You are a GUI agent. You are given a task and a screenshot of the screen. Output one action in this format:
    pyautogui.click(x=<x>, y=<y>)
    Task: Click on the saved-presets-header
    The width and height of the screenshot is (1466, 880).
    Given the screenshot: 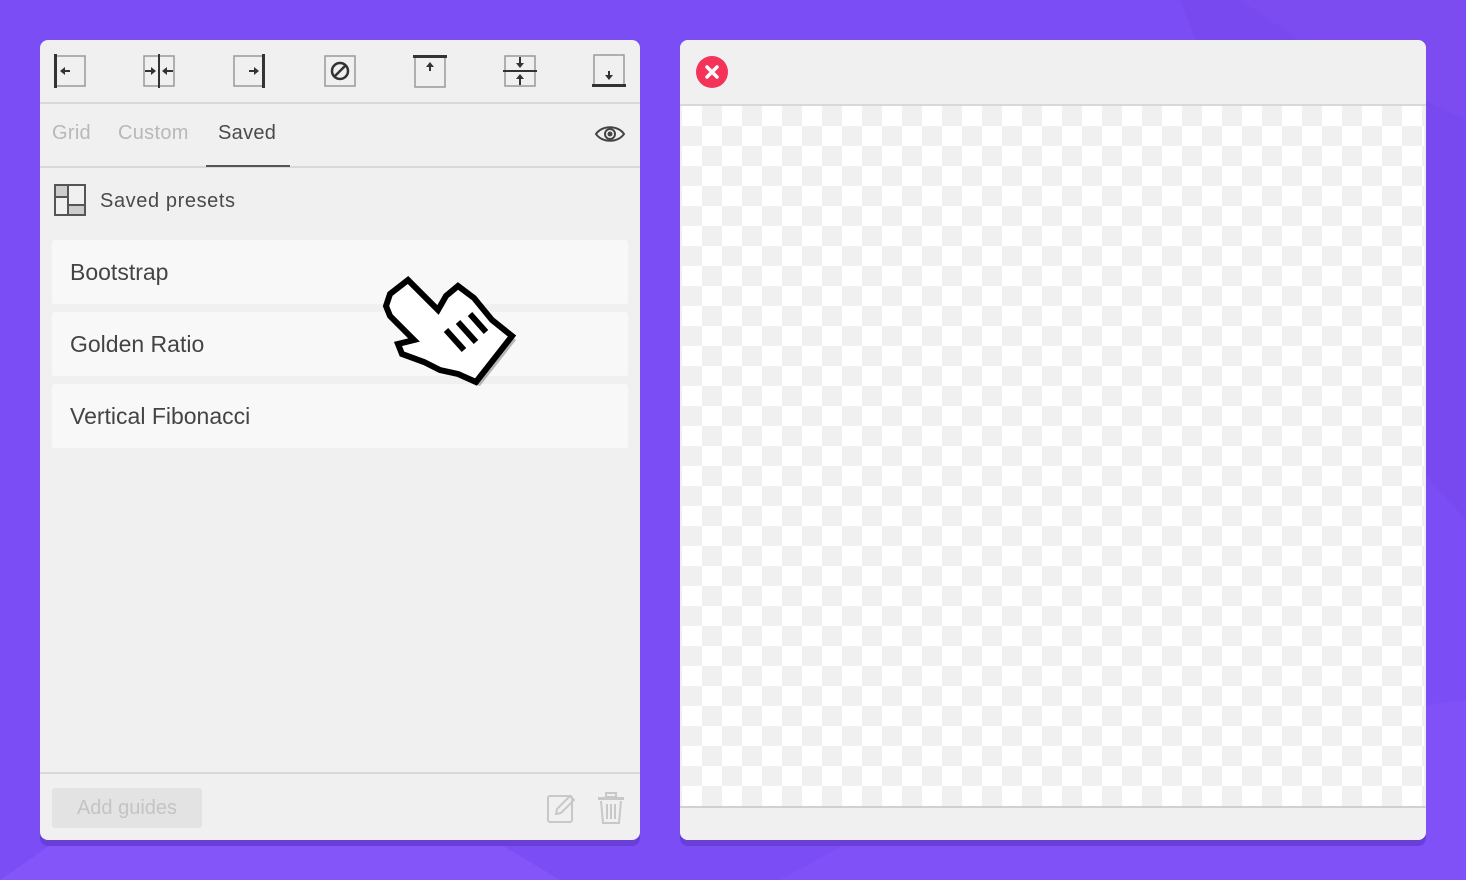 What is the action you would take?
    pyautogui.click(x=70, y=200)
    